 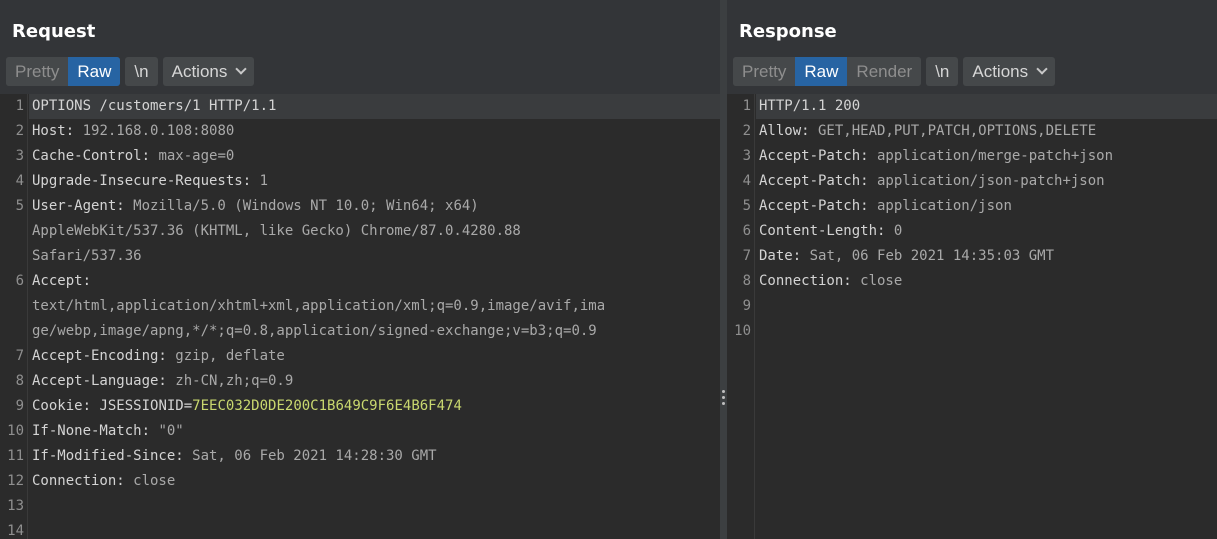 I want to click on request-view-toggle: Pretty Raw, so click(x=63, y=71).